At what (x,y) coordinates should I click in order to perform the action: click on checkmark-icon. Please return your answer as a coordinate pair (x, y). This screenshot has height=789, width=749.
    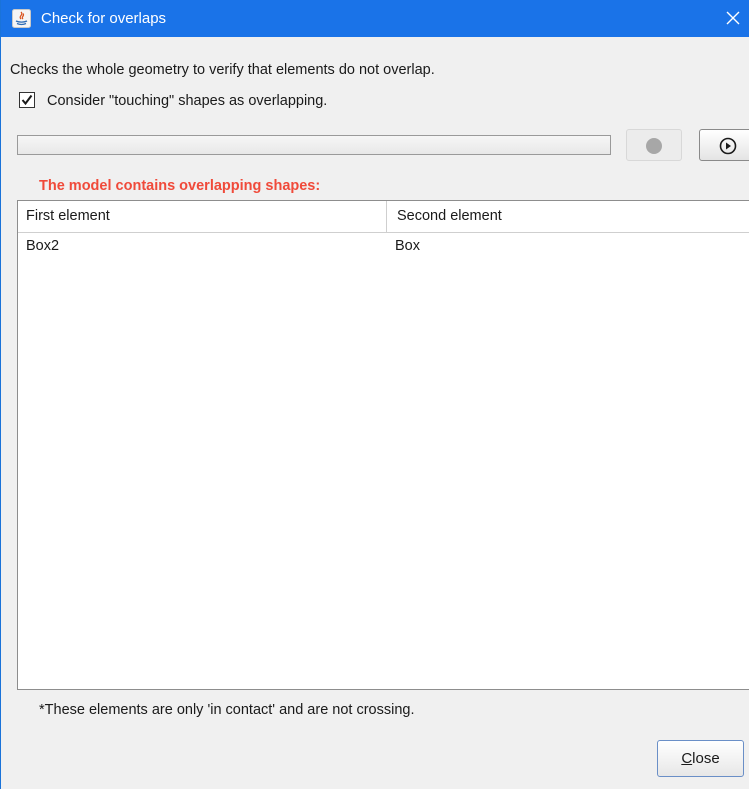
    Looking at the image, I should click on (27, 100).